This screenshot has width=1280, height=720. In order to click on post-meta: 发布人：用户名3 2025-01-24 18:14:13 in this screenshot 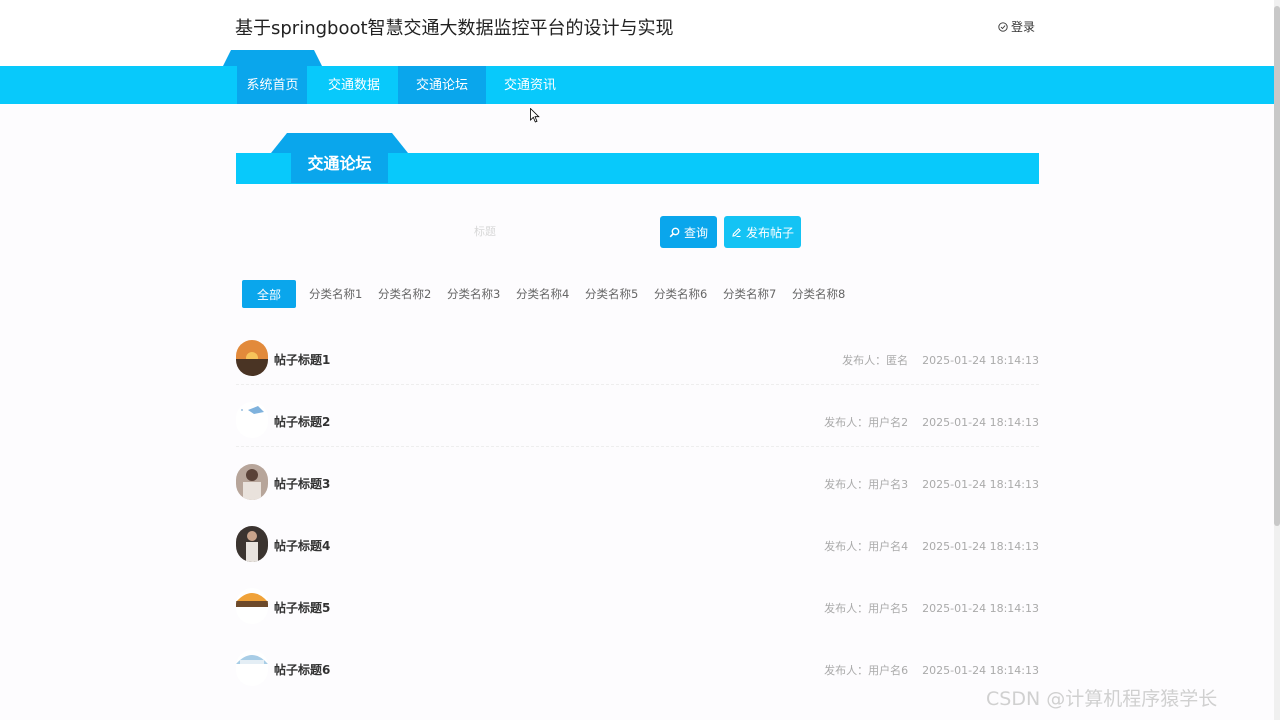, I will do `click(931, 484)`.